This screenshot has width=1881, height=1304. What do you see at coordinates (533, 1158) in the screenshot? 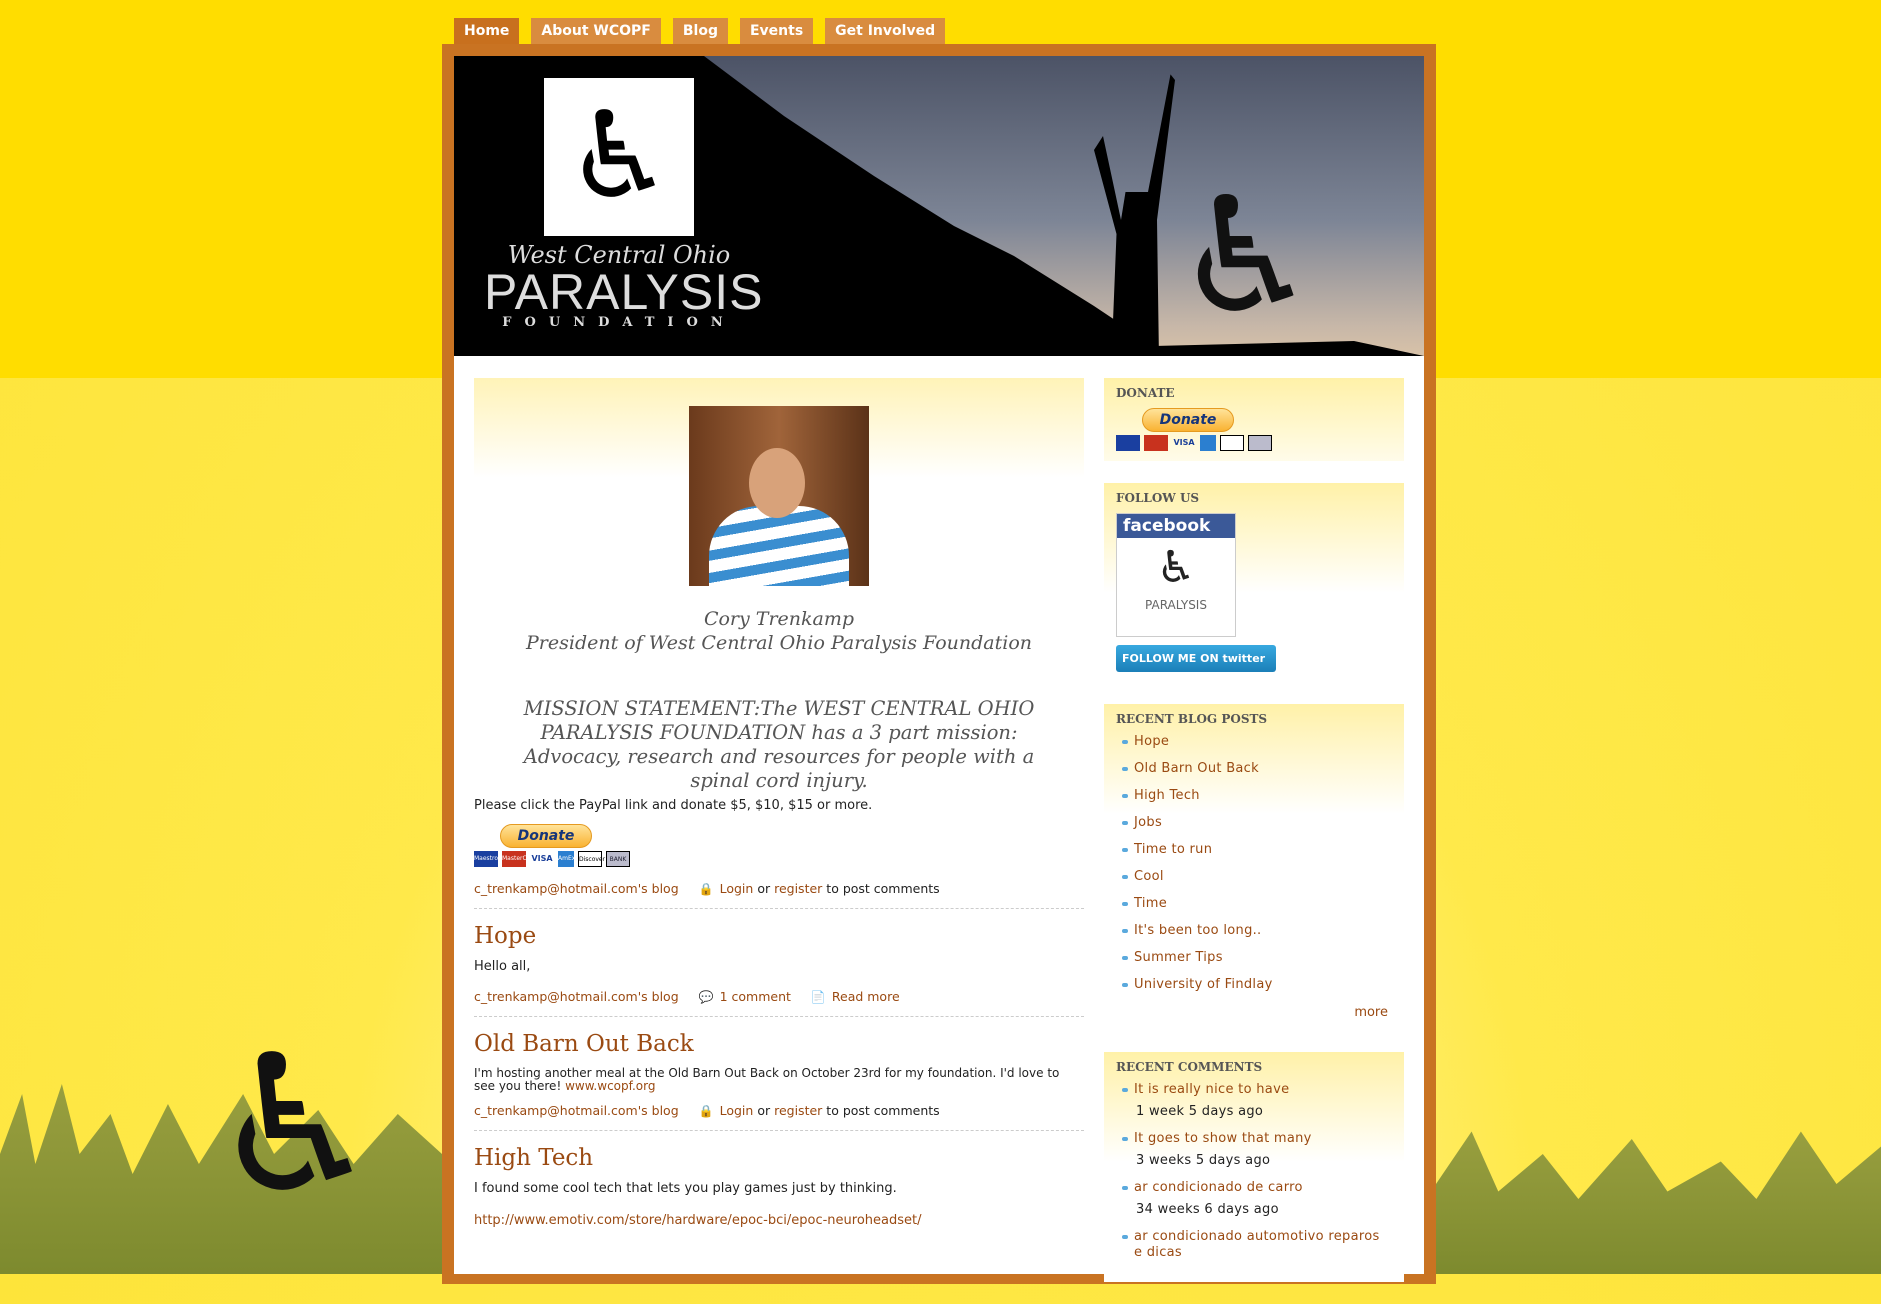
I see `post-title: High Tech` at bounding box center [533, 1158].